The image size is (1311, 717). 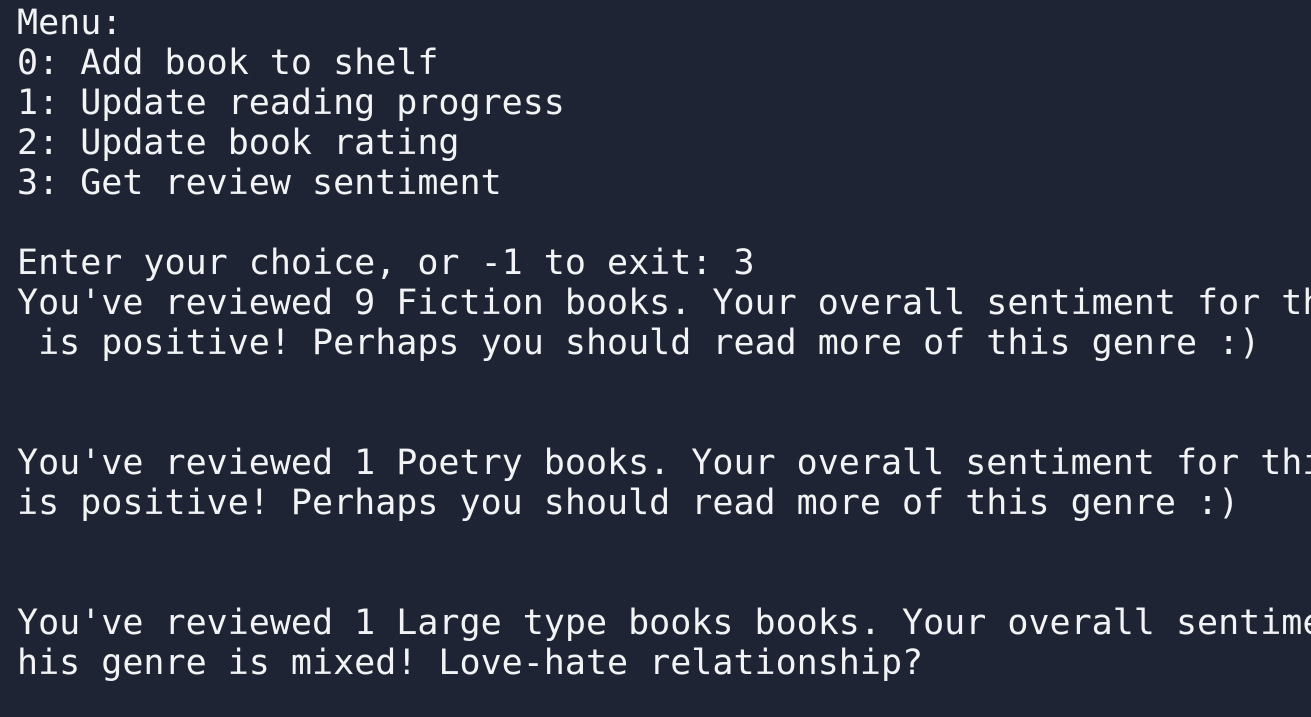 What do you see at coordinates (238, 143) in the screenshot?
I see `menu-option-2: 2: Update book rating` at bounding box center [238, 143].